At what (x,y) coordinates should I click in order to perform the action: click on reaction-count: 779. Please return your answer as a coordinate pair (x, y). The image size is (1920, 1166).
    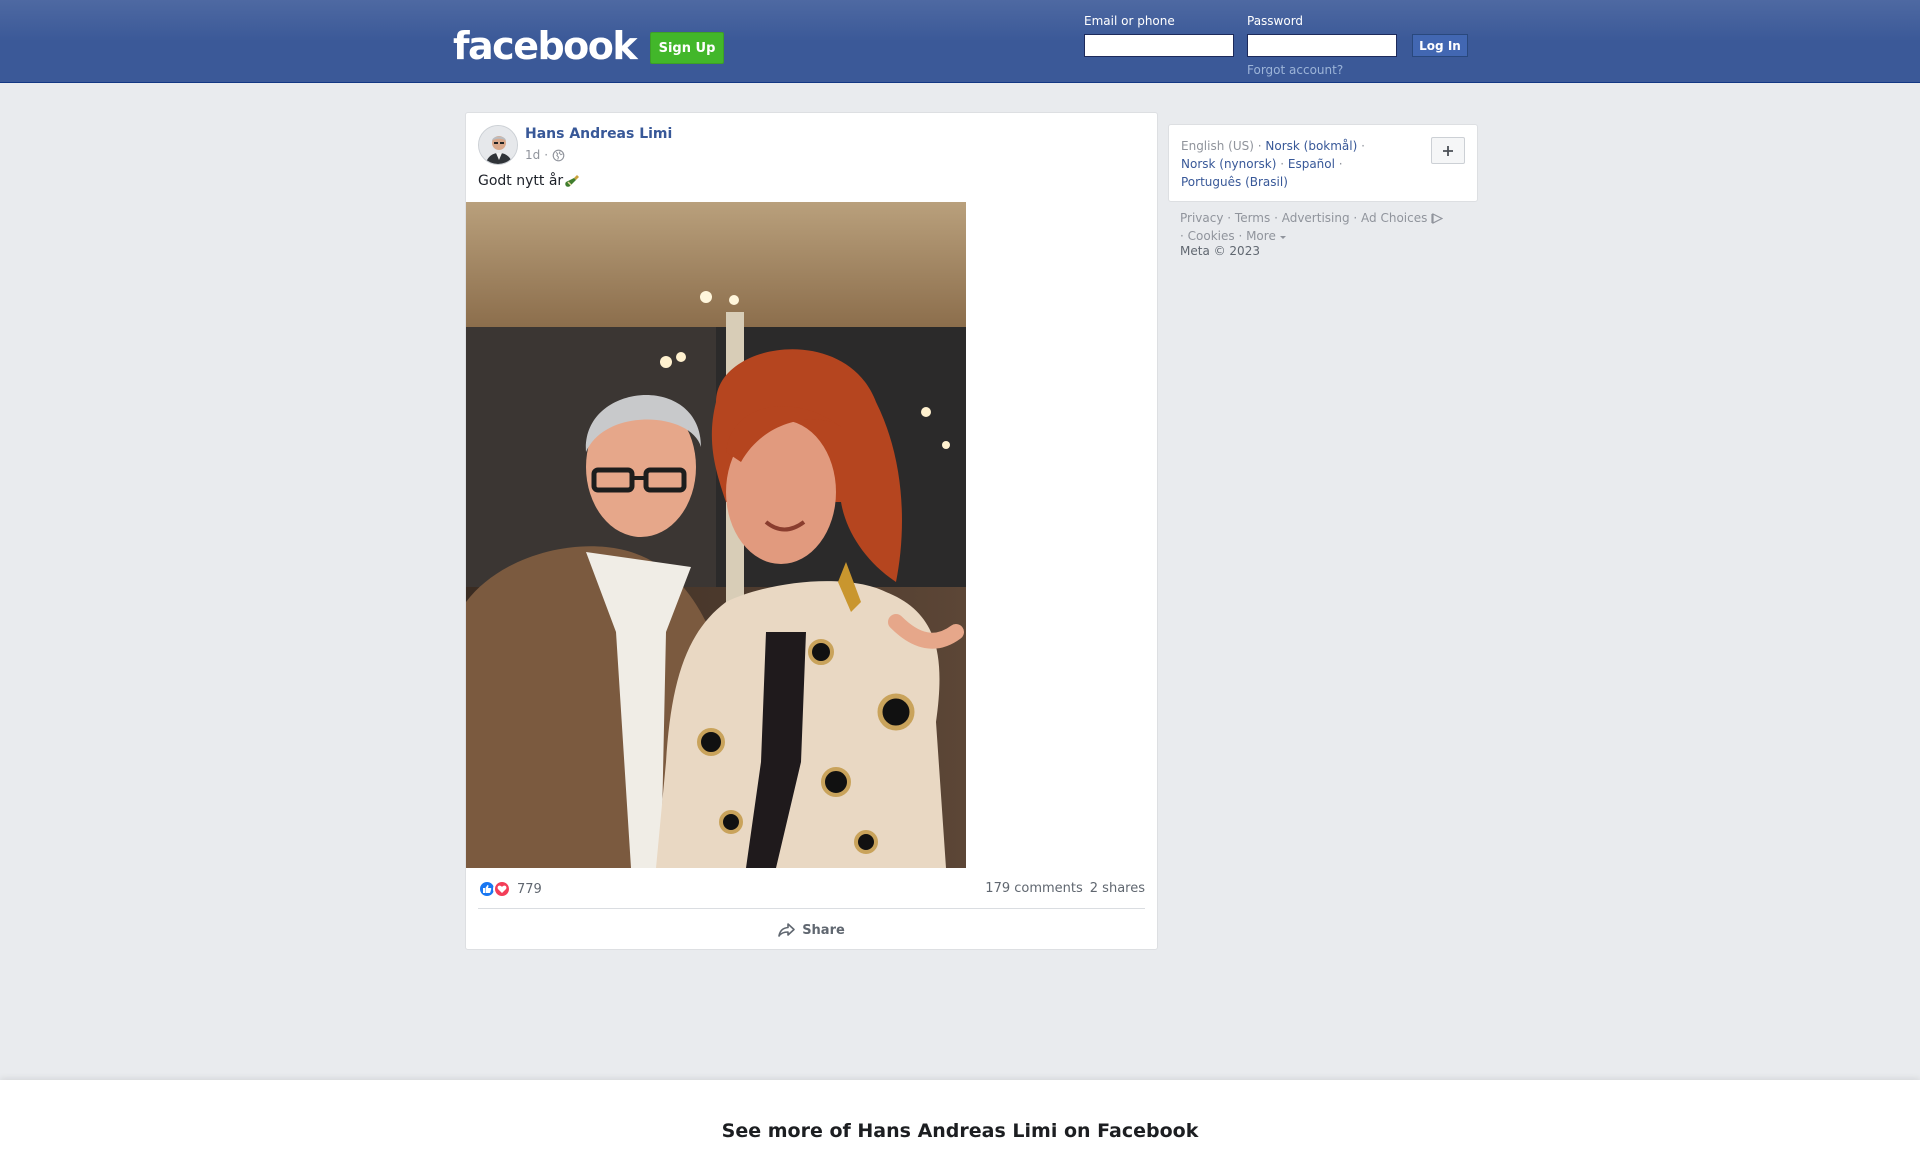
    Looking at the image, I should click on (529, 889).